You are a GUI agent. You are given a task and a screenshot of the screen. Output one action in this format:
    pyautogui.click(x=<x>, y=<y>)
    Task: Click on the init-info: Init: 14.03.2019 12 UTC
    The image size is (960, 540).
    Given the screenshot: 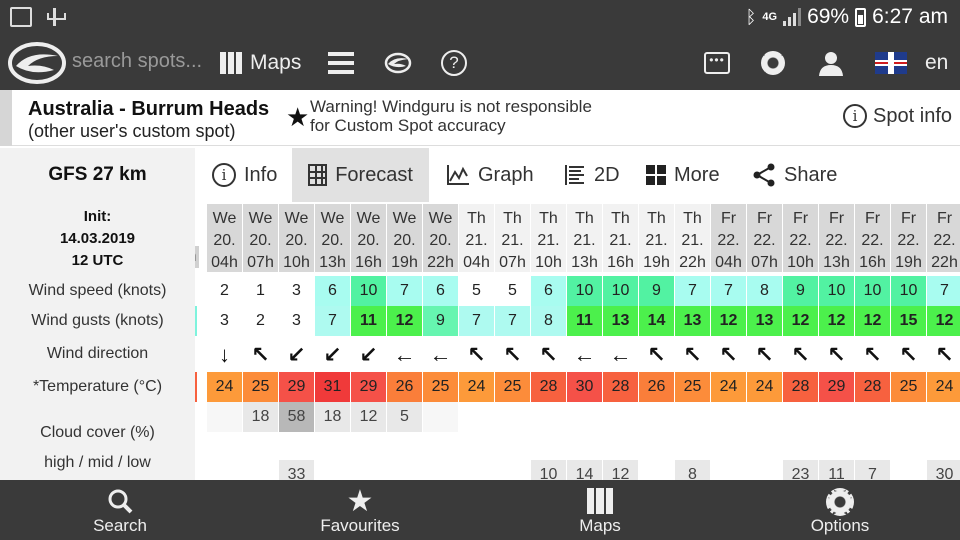 What is the action you would take?
    pyautogui.click(x=97, y=239)
    